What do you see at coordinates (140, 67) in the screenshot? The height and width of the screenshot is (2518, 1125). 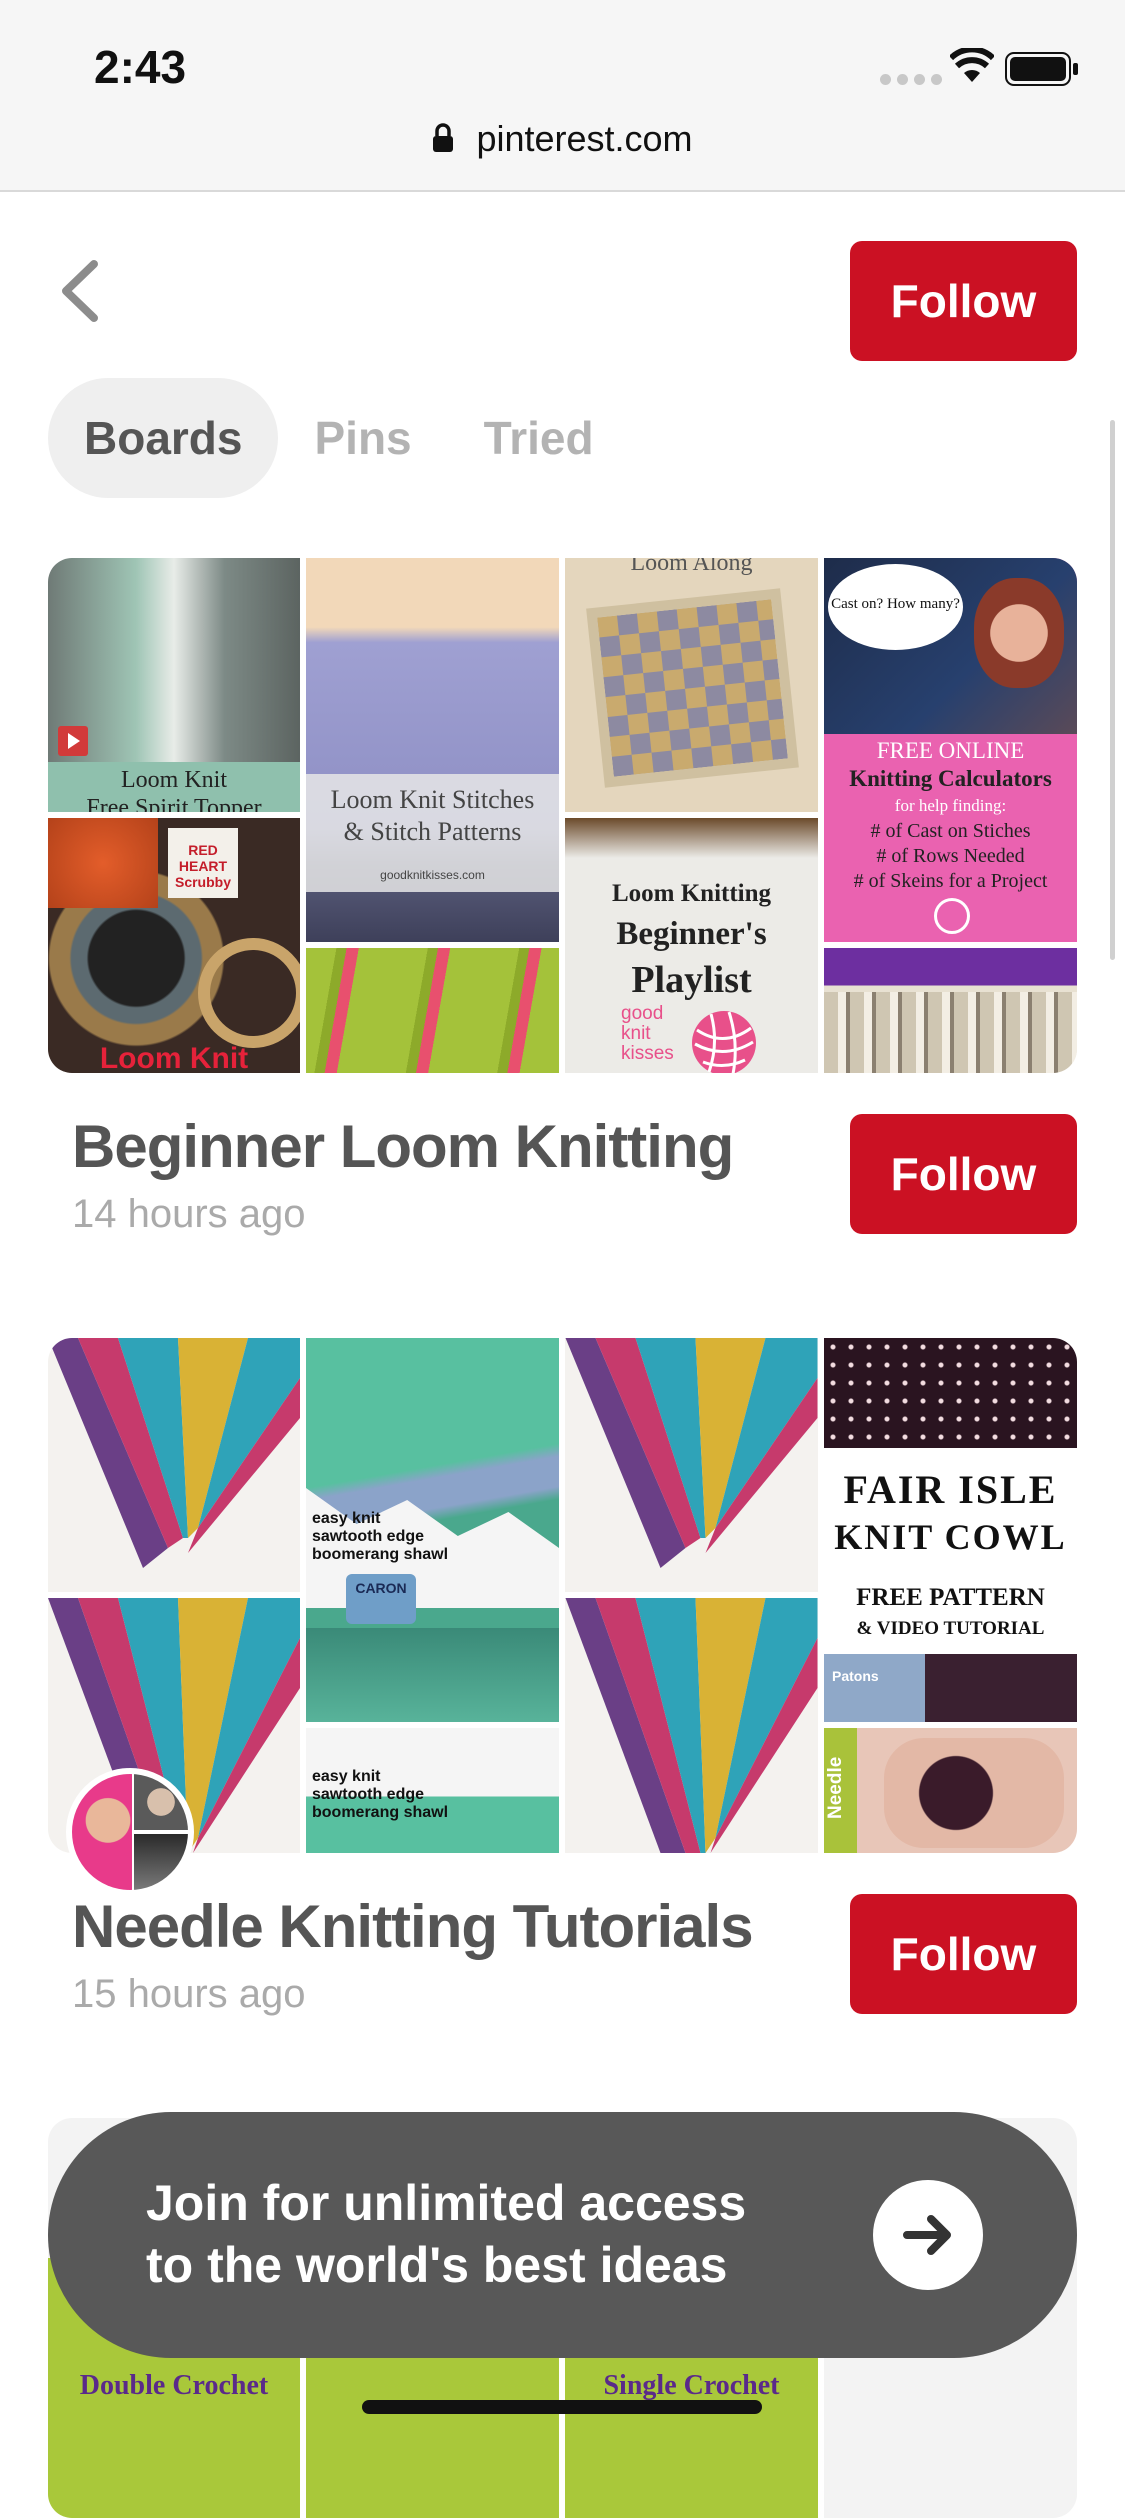 I see `status-time: 2:43` at bounding box center [140, 67].